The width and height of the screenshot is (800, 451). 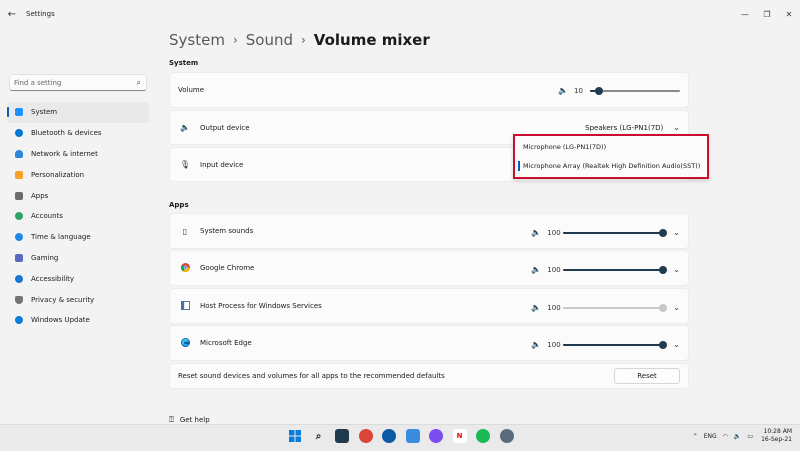 What do you see at coordinates (78, 133) in the screenshot?
I see `sidebar-item-bluetooth: Bluetooth & devices` at bounding box center [78, 133].